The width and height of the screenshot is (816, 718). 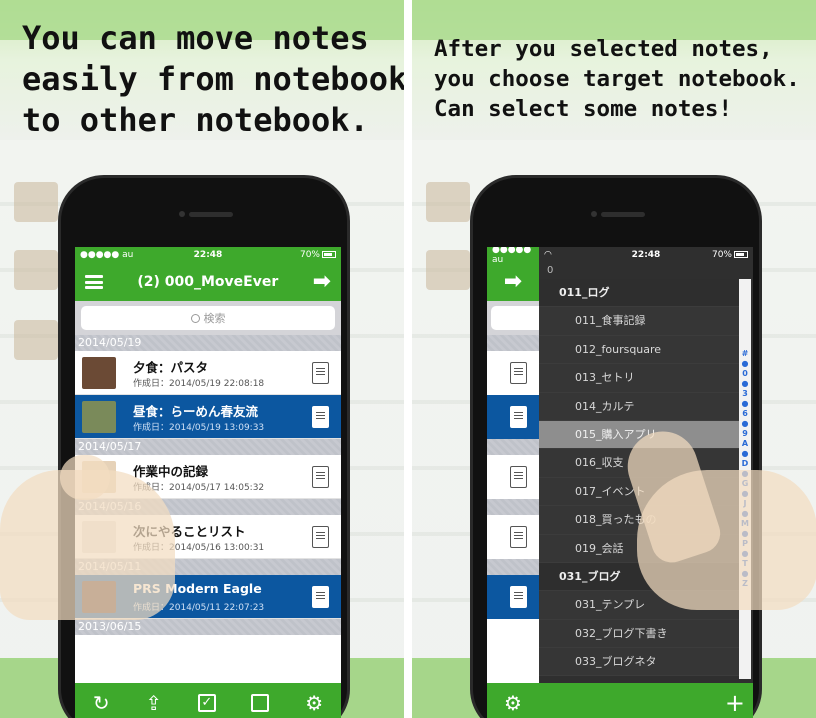 I want to click on note-row: 昼食：らーめん春友流作成日：2014/05/19 13:09:33, so click(x=208, y=417).